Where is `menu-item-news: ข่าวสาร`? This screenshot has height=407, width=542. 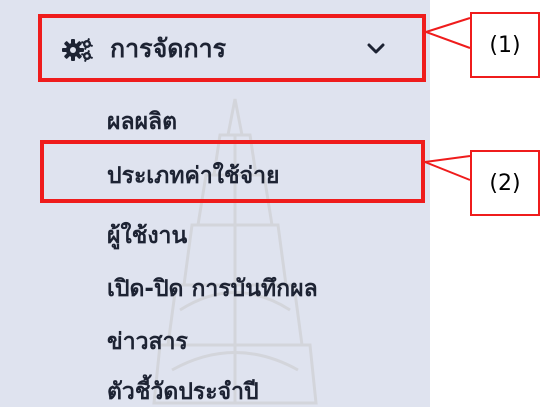 menu-item-news: ข่าวสาร is located at coordinates (147, 342).